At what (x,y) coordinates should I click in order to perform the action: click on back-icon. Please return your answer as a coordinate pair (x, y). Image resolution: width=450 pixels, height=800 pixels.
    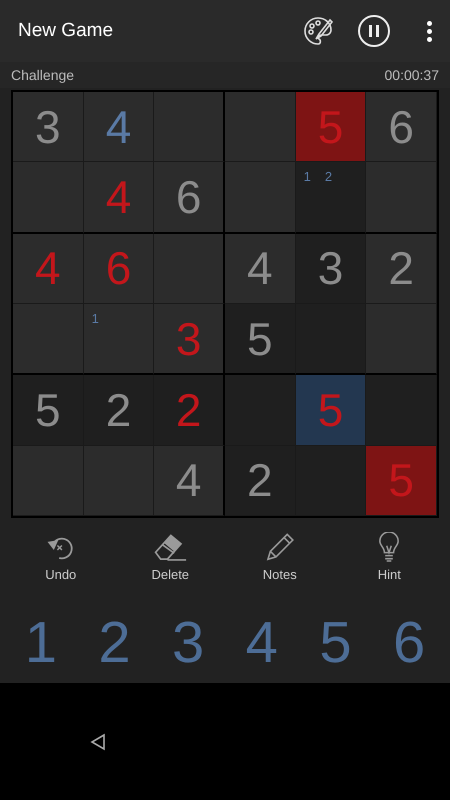
    Looking at the image, I should click on (98, 741).